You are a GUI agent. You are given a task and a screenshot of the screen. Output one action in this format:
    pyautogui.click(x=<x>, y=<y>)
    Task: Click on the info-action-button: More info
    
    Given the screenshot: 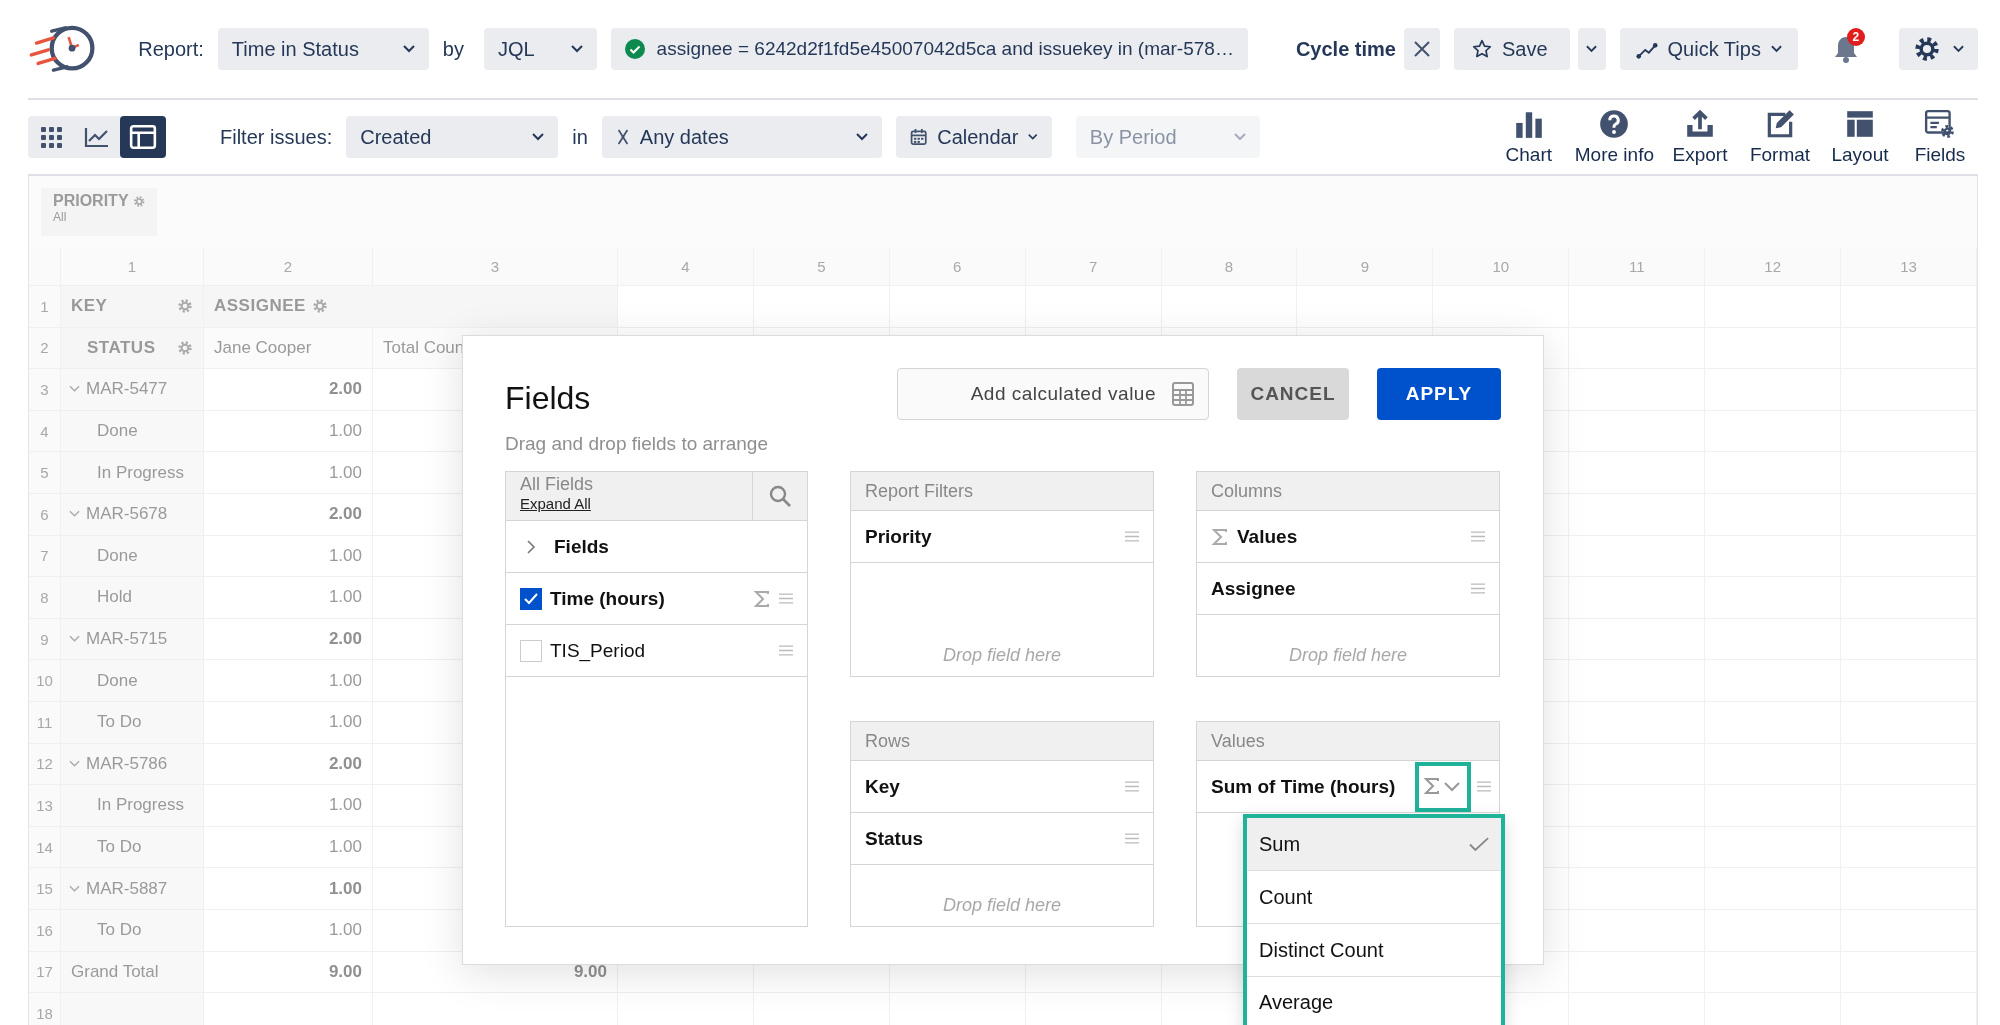 What is the action you would take?
    pyautogui.click(x=1614, y=137)
    